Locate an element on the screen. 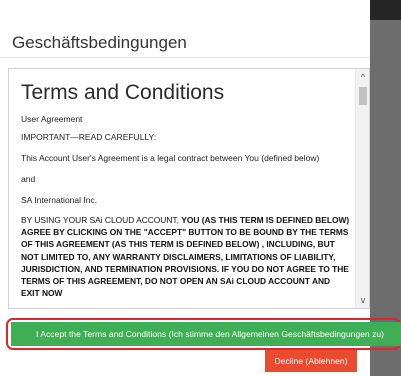 The width and height of the screenshot is (401, 376). terms-paragraph-intro: BY USING YOUR SAi CLOUD ACCOUNT, is located at coordinates (101, 220).